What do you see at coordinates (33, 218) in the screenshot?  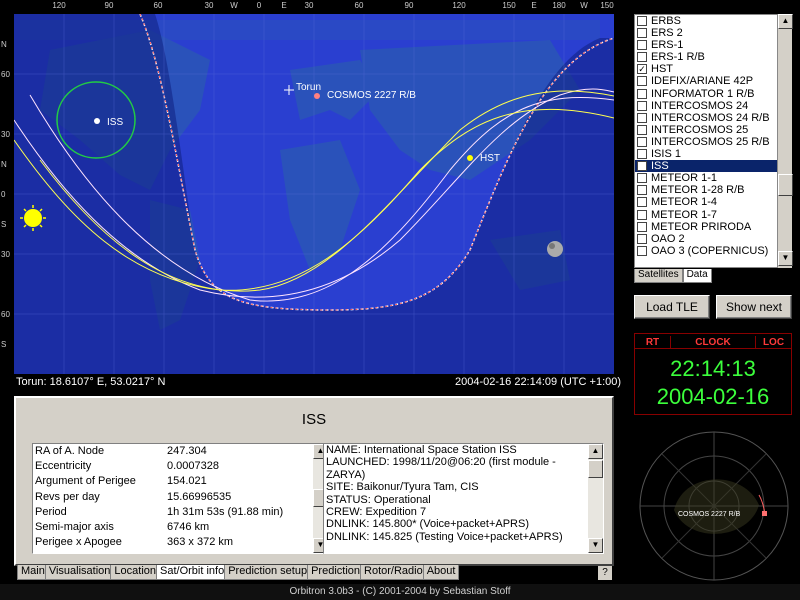 I see `sun-icon` at bounding box center [33, 218].